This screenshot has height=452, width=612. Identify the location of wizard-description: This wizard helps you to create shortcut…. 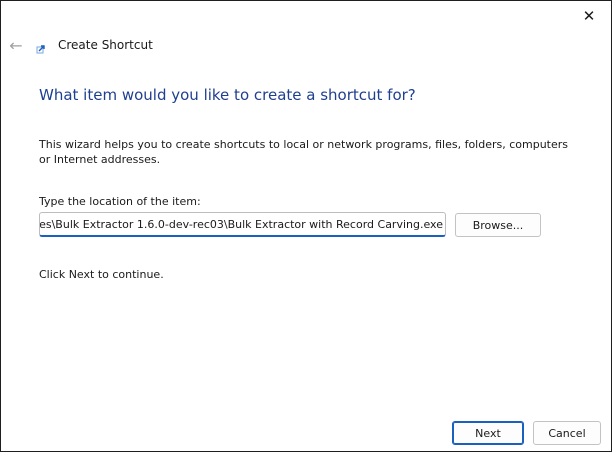
(304, 152).